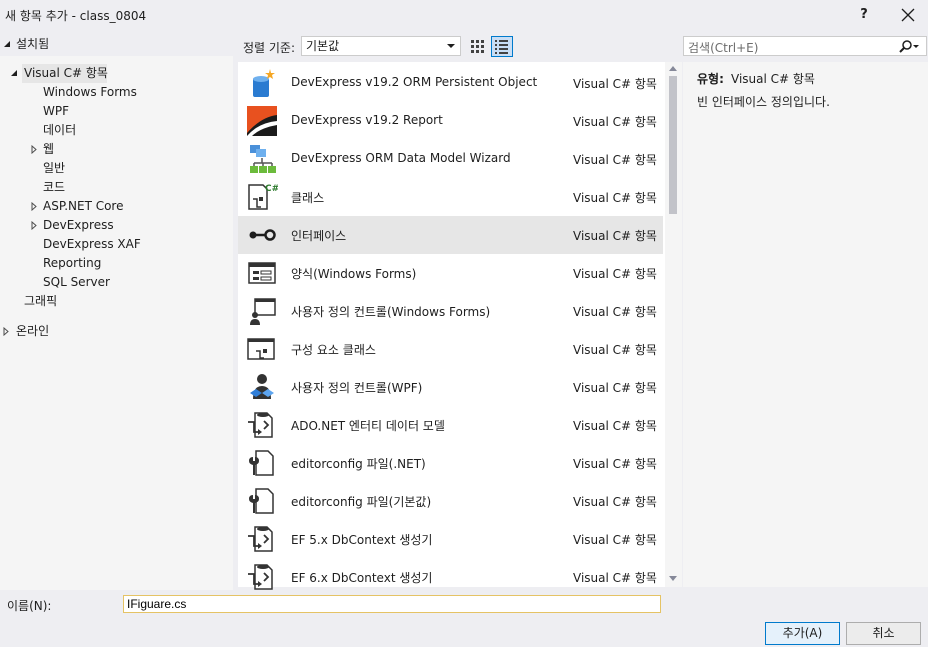 The image size is (928, 647). Describe the element at coordinates (90, 92) in the screenshot. I see `tree-node-label: Windows Forms` at that location.